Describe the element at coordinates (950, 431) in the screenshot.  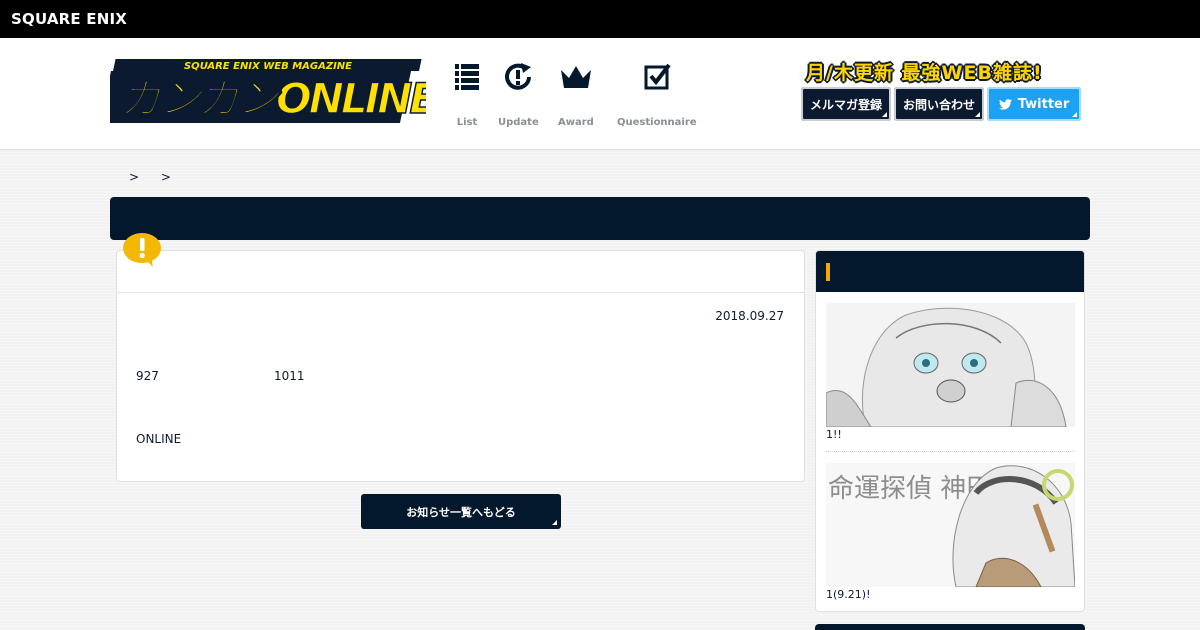
I see `sidebar-panel: 1!! 命運探偵 神田川 1(9.21)!` at that location.